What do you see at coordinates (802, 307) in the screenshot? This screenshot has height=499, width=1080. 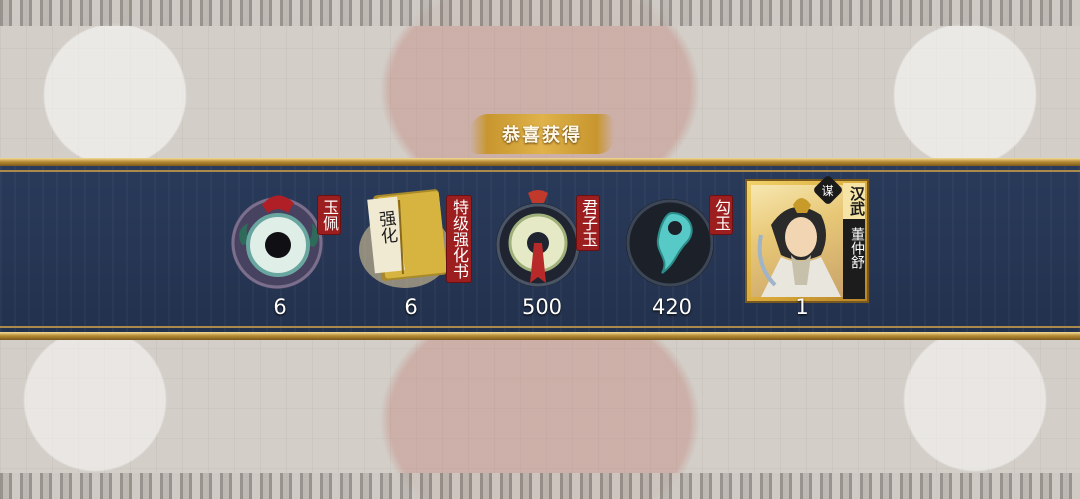 I see `reward-count: 1` at bounding box center [802, 307].